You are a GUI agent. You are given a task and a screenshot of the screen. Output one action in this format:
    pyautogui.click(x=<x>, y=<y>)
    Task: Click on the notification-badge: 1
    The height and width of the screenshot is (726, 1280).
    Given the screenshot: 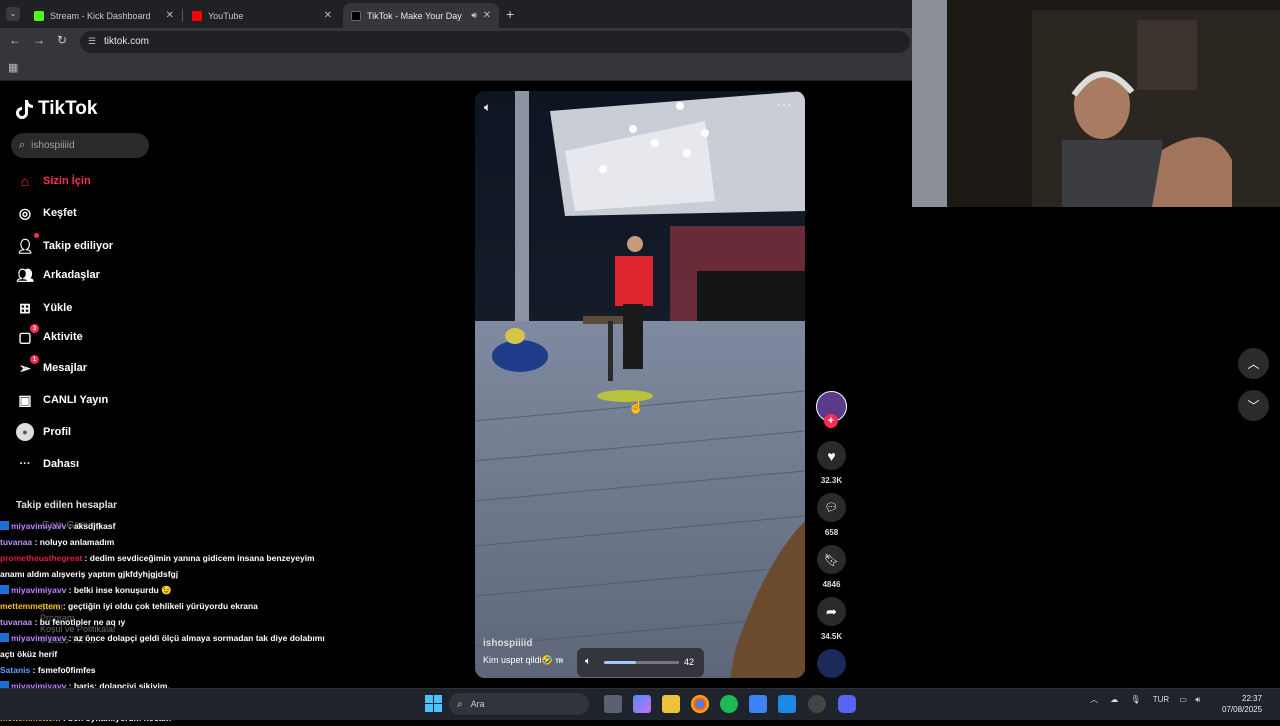 What is the action you would take?
    pyautogui.click(x=34, y=359)
    